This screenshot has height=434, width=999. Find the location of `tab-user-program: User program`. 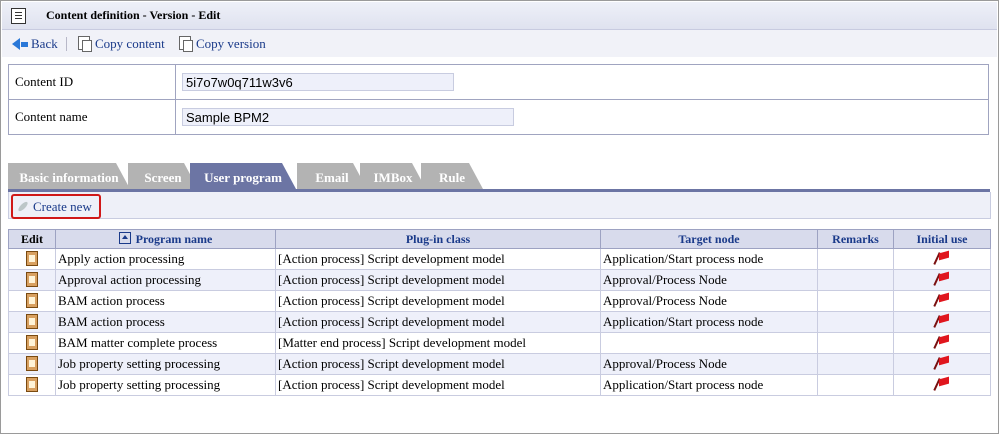

tab-user-program: User program is located at coordinates (243, 176).